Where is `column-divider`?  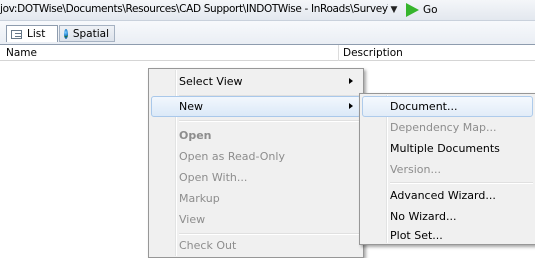 column-divider is located at coordinates (338, 53).